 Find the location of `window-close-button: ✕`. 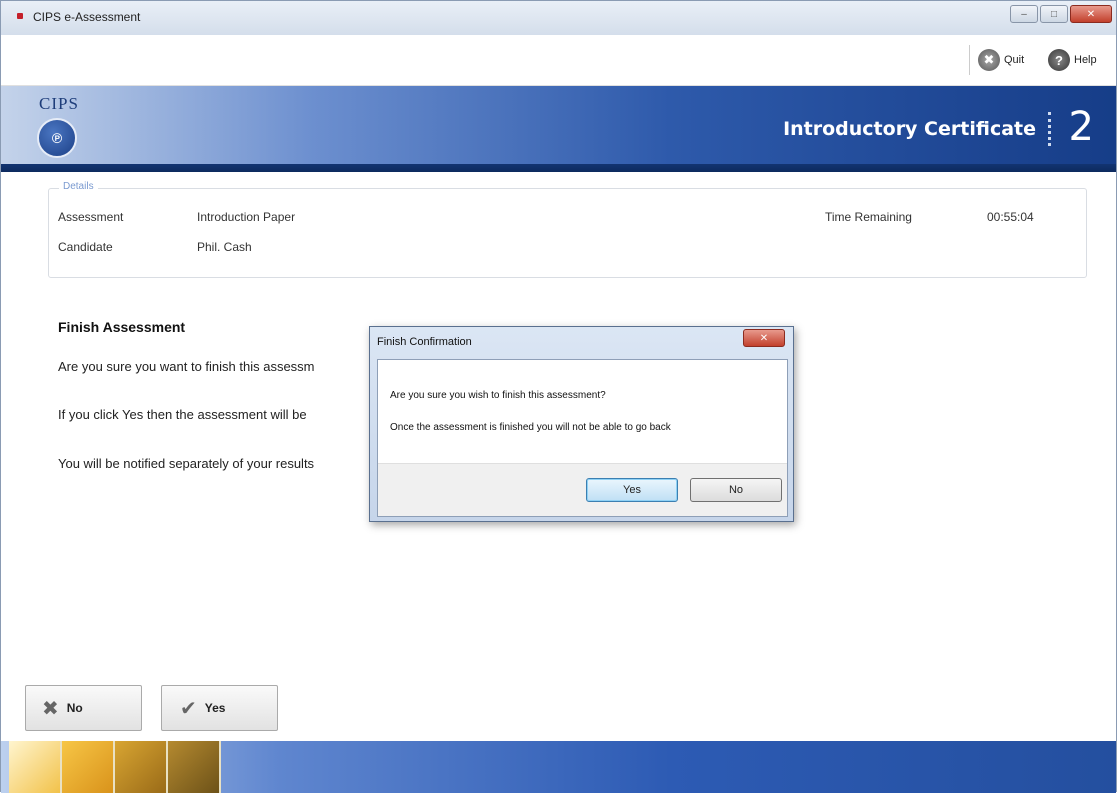

window-close-button: ✕ is located at coordinates (1091, 14).